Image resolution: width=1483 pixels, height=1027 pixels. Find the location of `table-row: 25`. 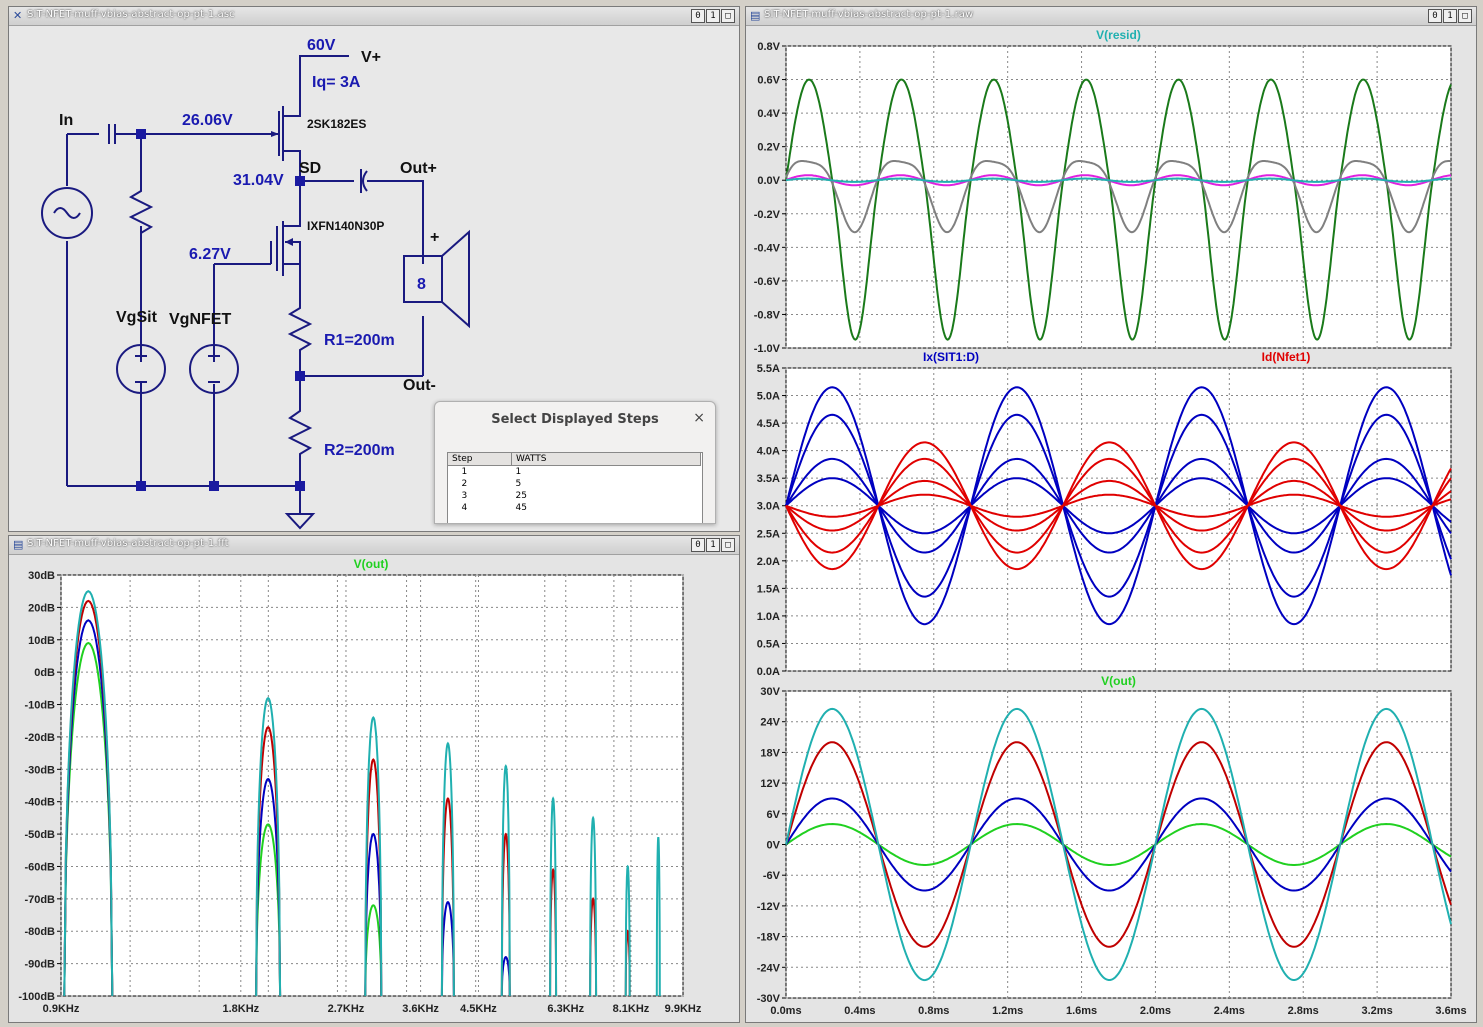

table-row: 25 is located at coordinates (574, 484).